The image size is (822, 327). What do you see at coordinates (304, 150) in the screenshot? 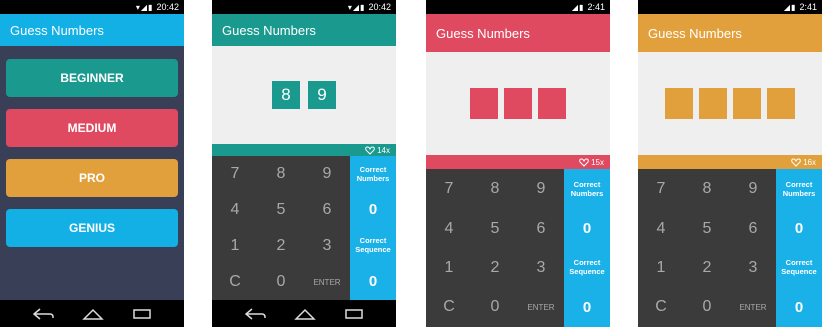
I see `lives-bar: 14x` at bounding box center [304, 150].